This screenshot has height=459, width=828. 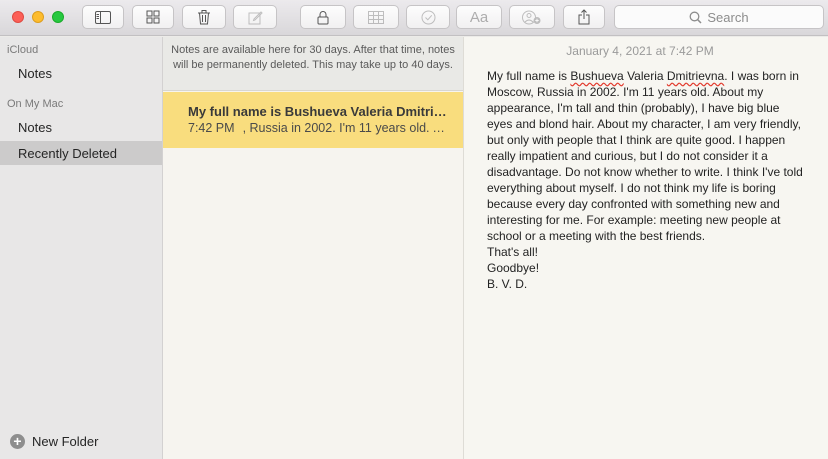 I want to click on sidebar-toggle-button, so click(x=103, y=17).